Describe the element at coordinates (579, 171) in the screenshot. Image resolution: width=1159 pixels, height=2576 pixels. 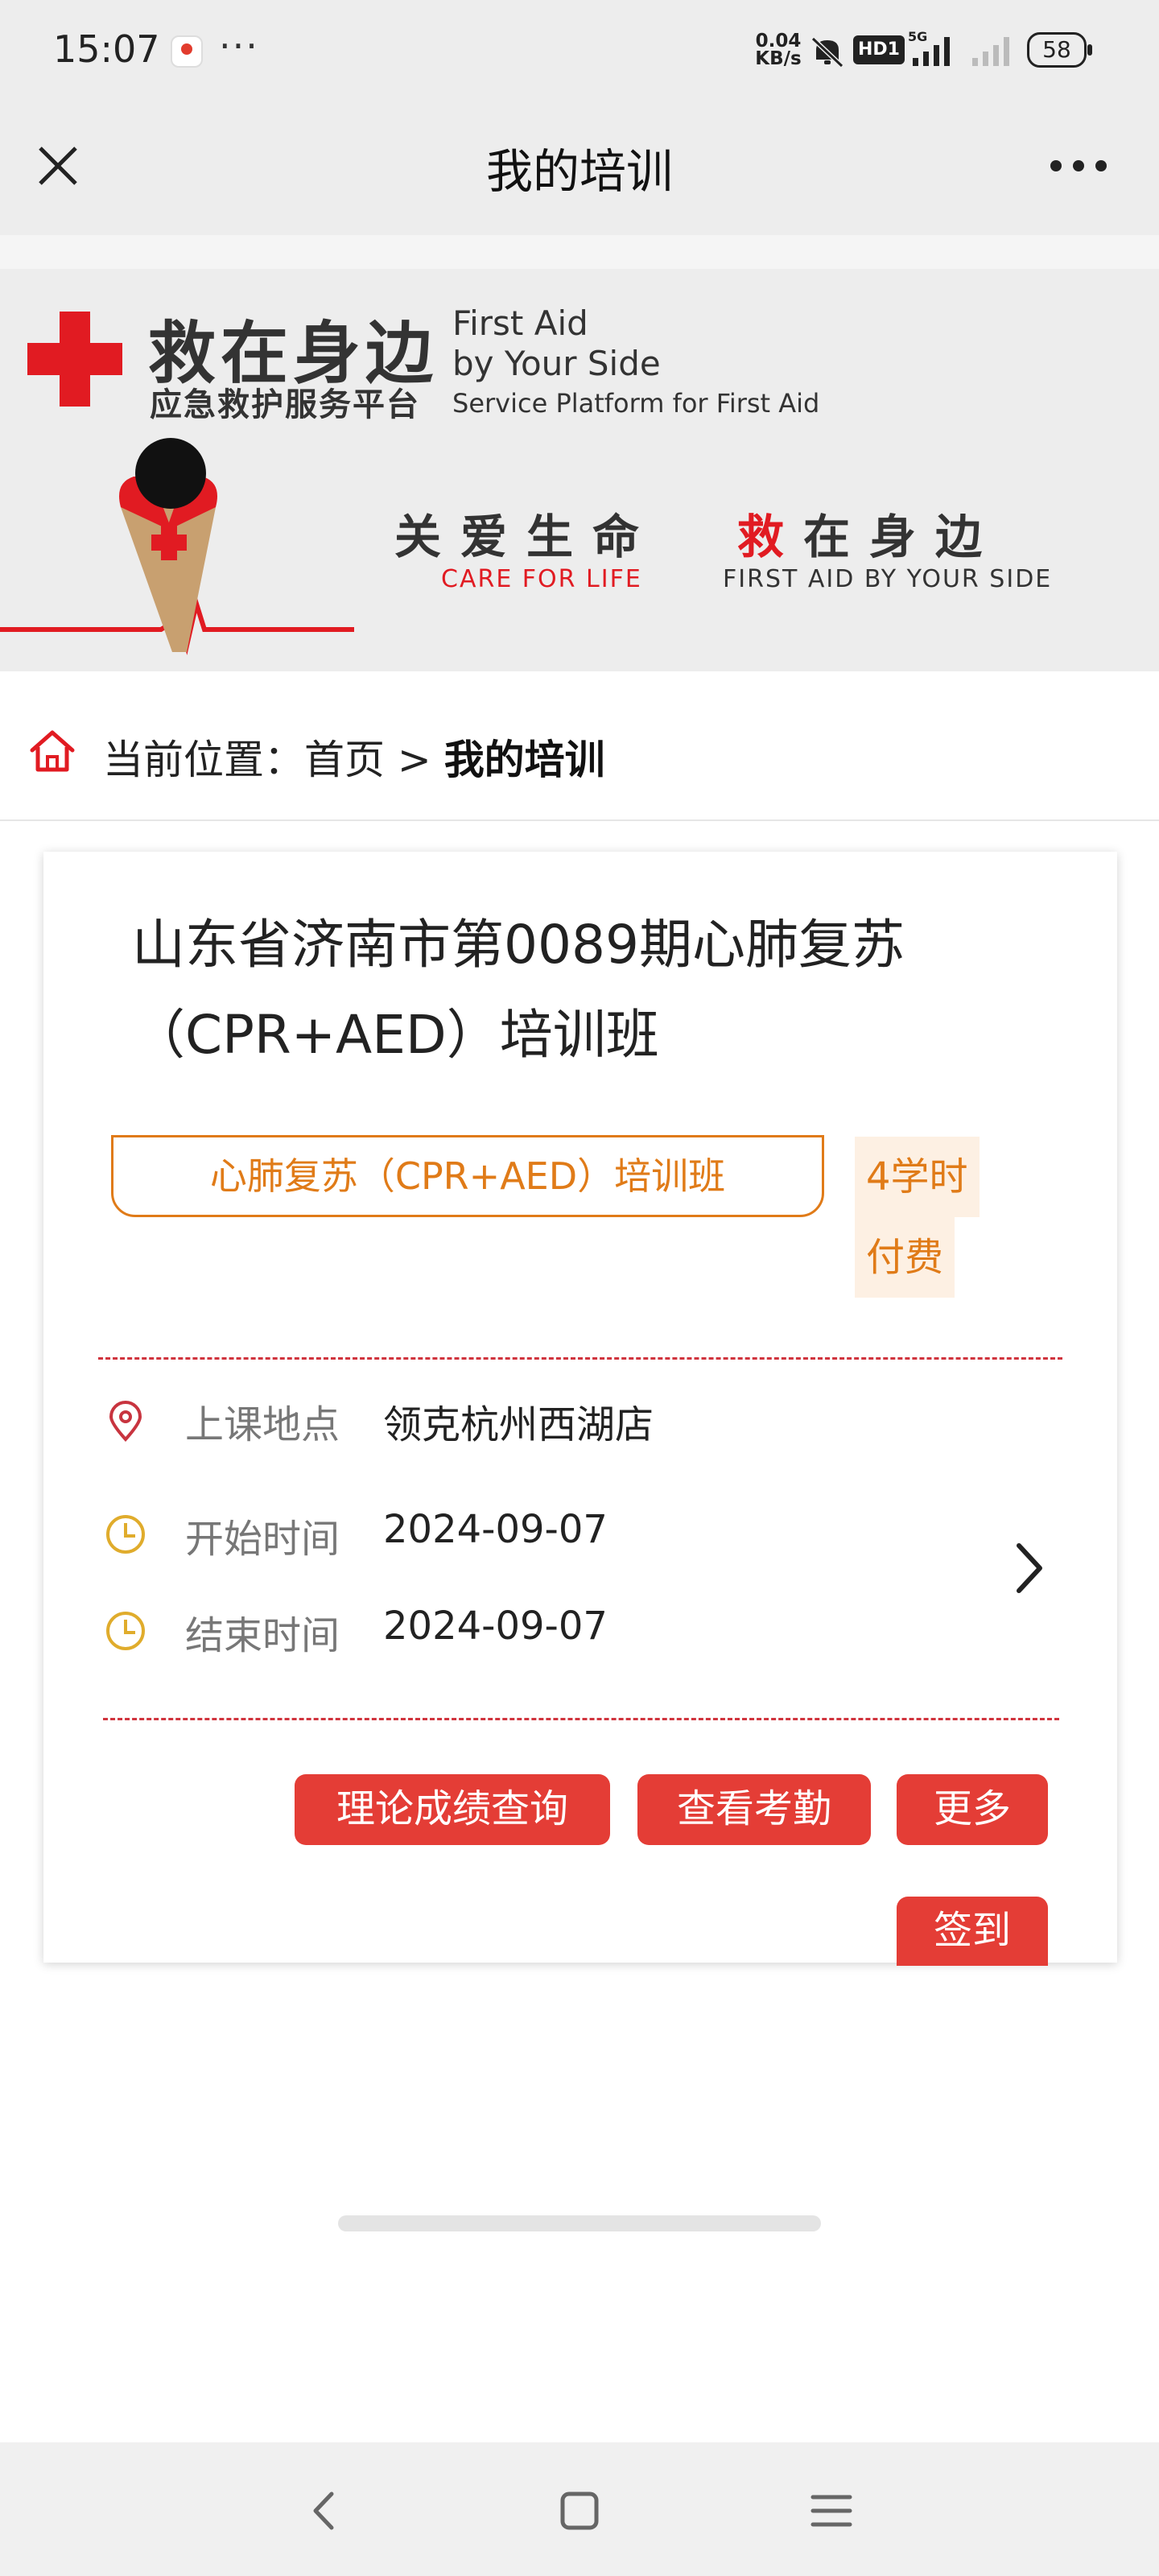
I see `page-title: 我的培训` at that location.